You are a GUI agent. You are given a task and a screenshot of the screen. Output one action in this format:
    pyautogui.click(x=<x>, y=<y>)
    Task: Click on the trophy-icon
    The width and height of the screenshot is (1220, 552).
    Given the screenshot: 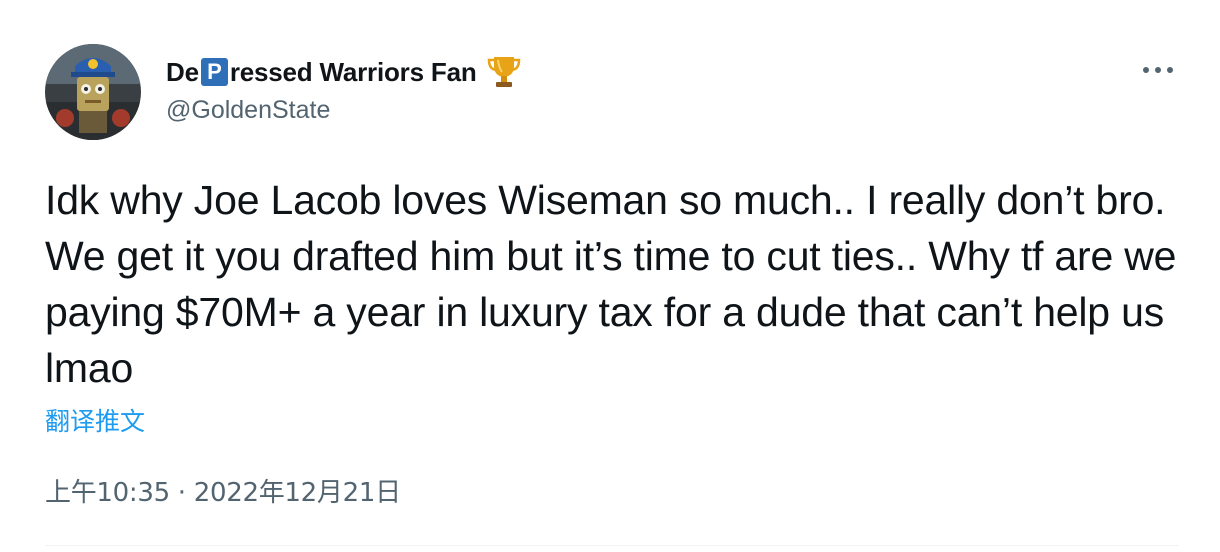 What is the action you would take?
    pyautogui.click(x=504, y=72)
    